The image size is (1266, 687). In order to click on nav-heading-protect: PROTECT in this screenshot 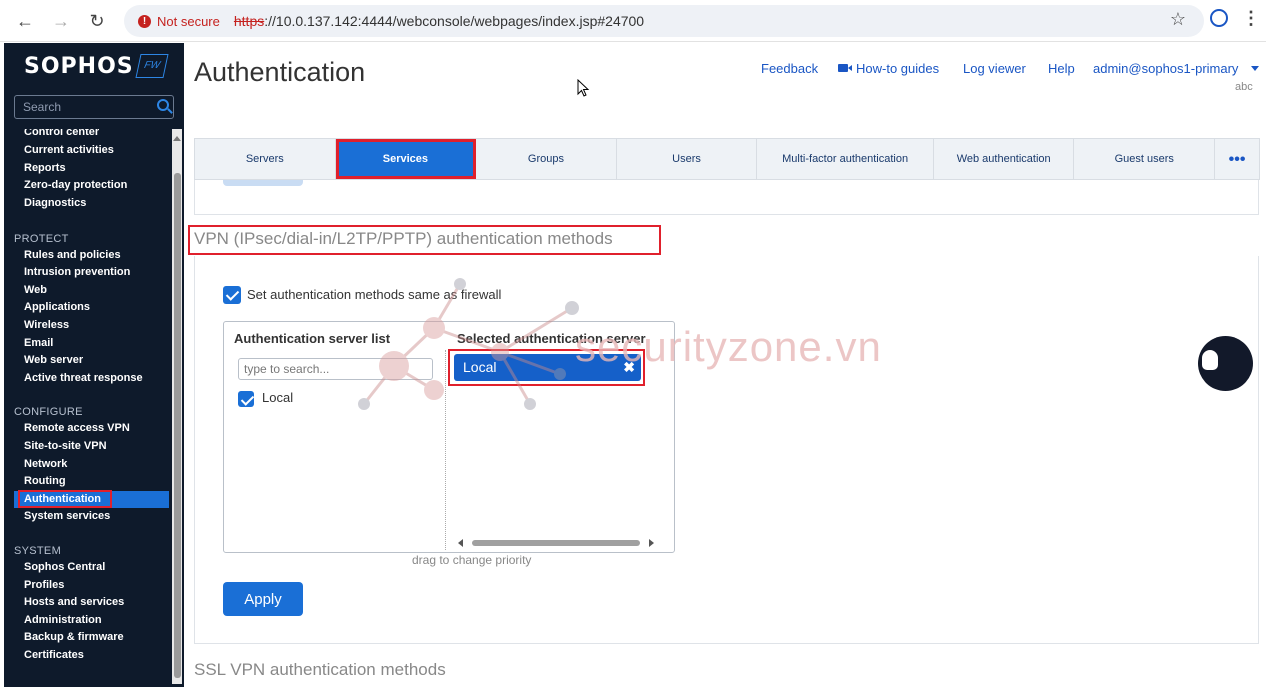, I will do `click(41, 239)`.